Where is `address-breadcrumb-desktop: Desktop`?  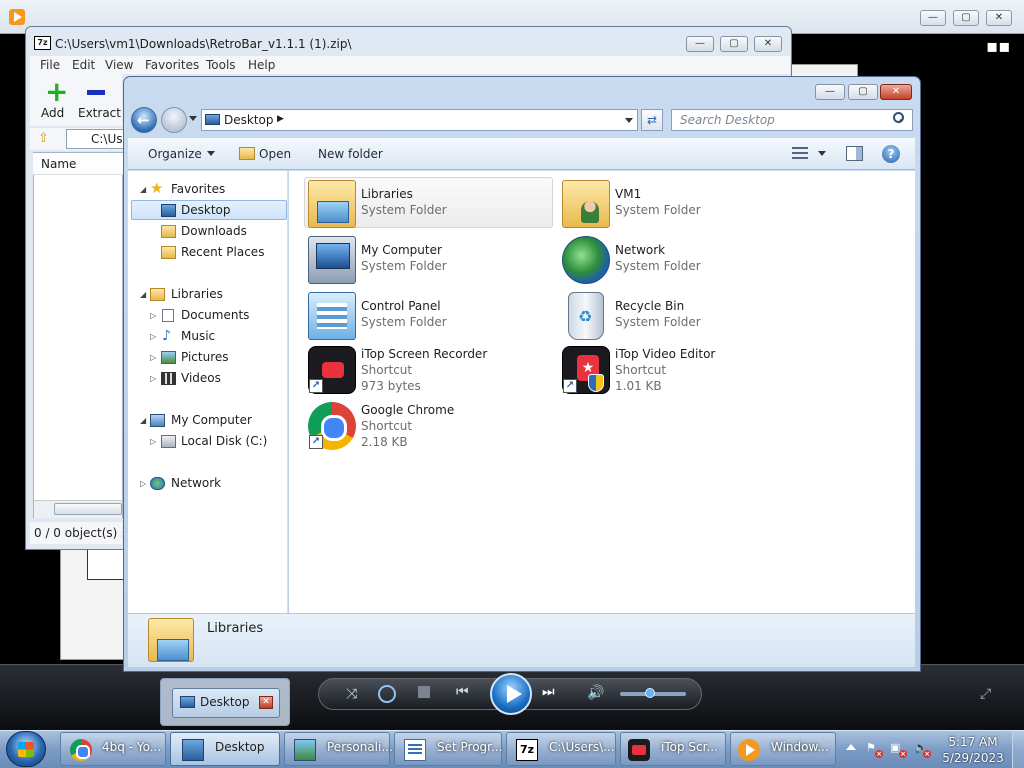 address-breadcrumb-desktop: Desktop is located at coordinates (249, 120).